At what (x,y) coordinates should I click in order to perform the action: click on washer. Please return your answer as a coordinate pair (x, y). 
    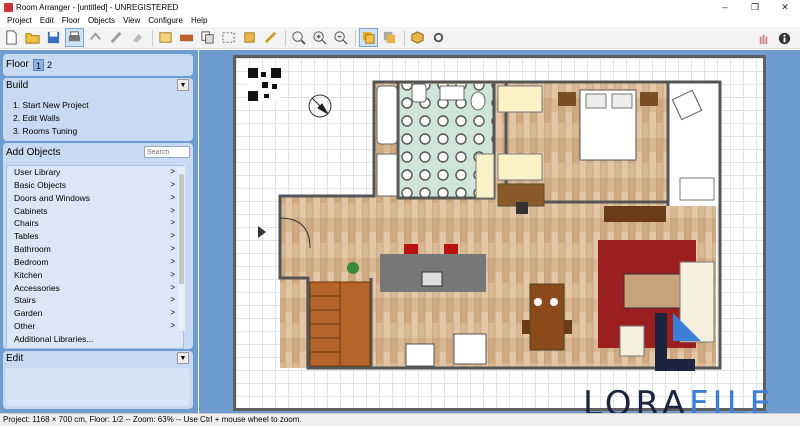
    Looking at the image, I should click on (470, 349).